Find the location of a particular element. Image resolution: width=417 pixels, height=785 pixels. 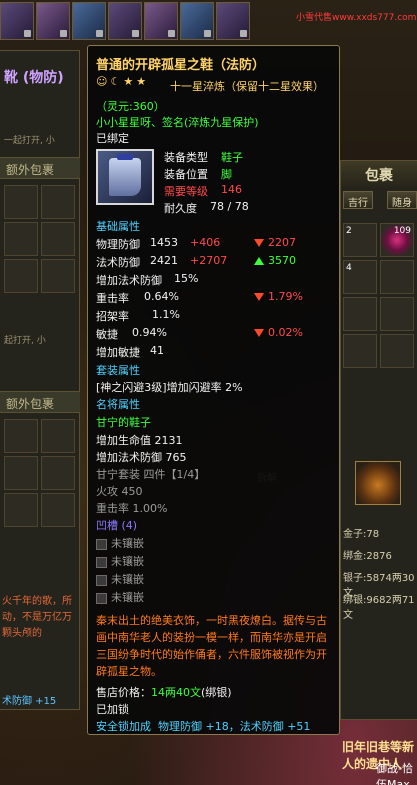

general-hp: 增加生命值 2131 is located at coordinates (139, 440).